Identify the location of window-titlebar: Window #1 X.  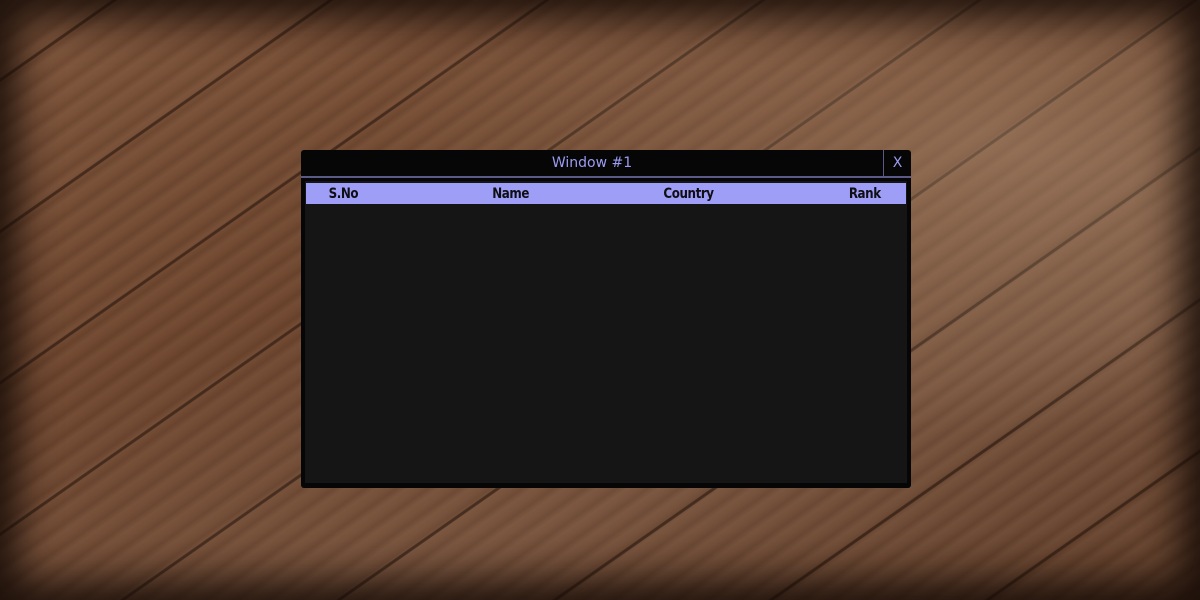
(606, 164).